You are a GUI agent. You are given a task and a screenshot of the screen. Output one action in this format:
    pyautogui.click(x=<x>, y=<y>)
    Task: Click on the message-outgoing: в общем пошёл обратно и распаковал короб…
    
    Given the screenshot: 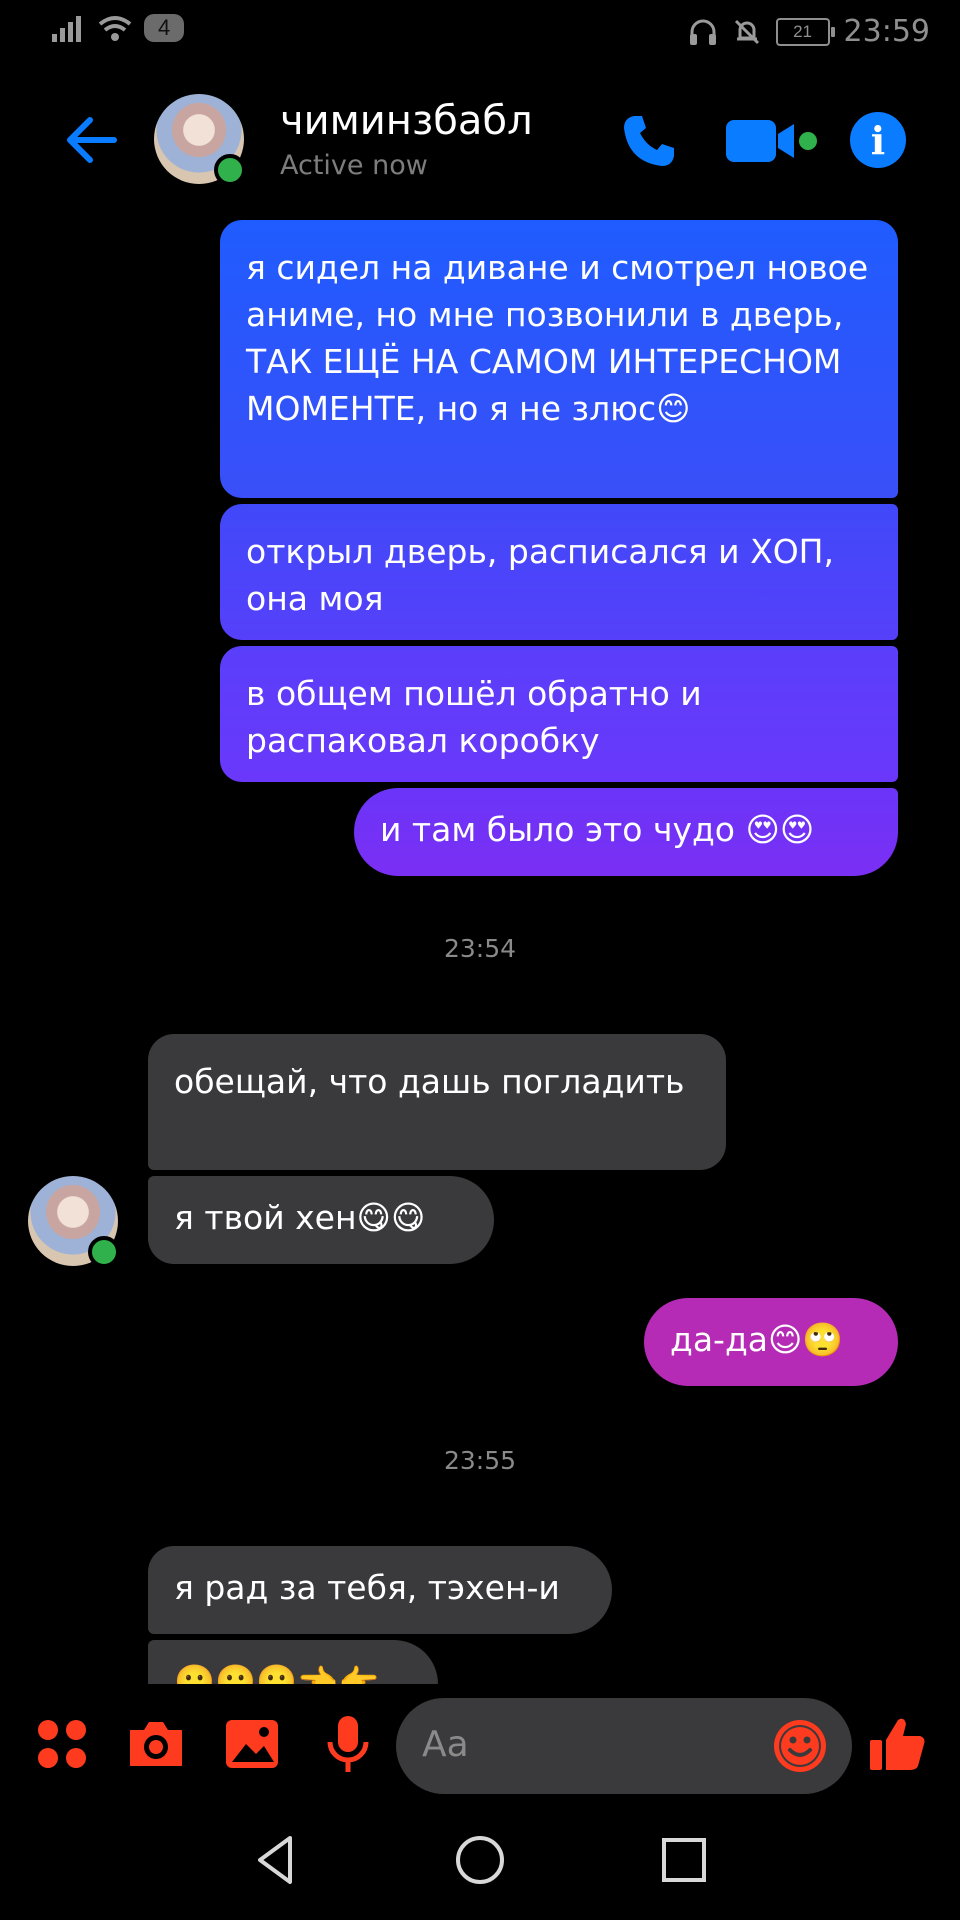 What is the action you would take?
    pyautogui.click(x=559, y=714)
    